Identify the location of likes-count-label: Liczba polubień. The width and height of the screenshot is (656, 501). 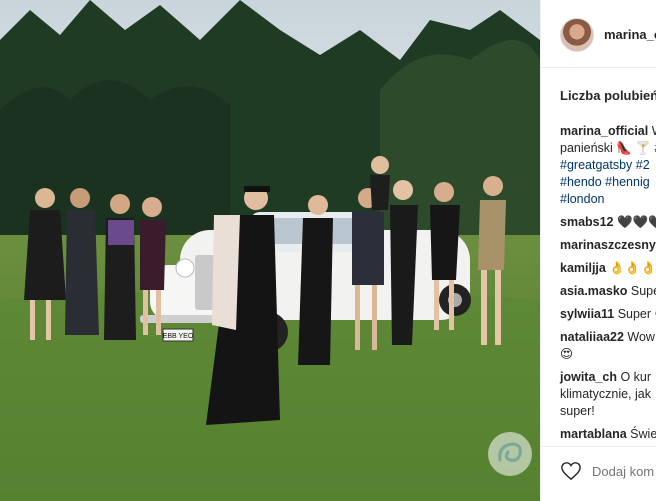
(608, 95).